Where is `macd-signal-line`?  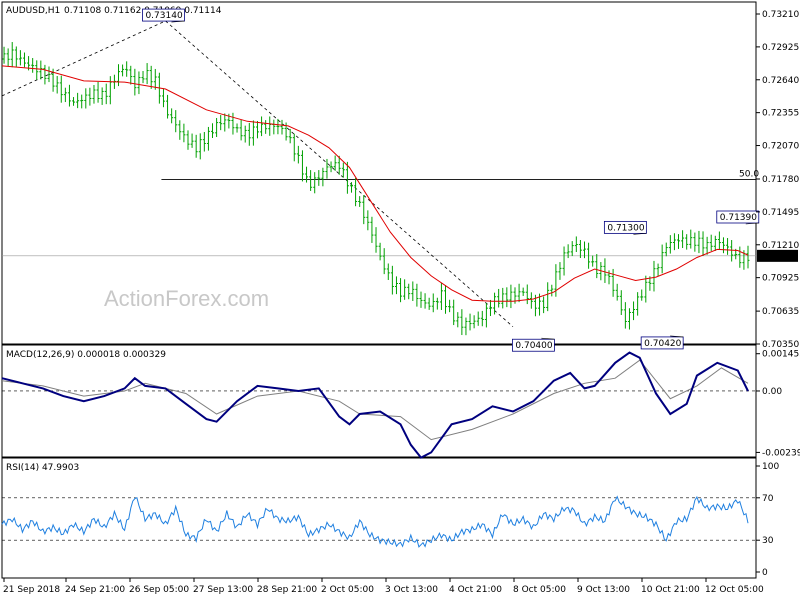
macd-signal-line is located at coordinates (375, 400).